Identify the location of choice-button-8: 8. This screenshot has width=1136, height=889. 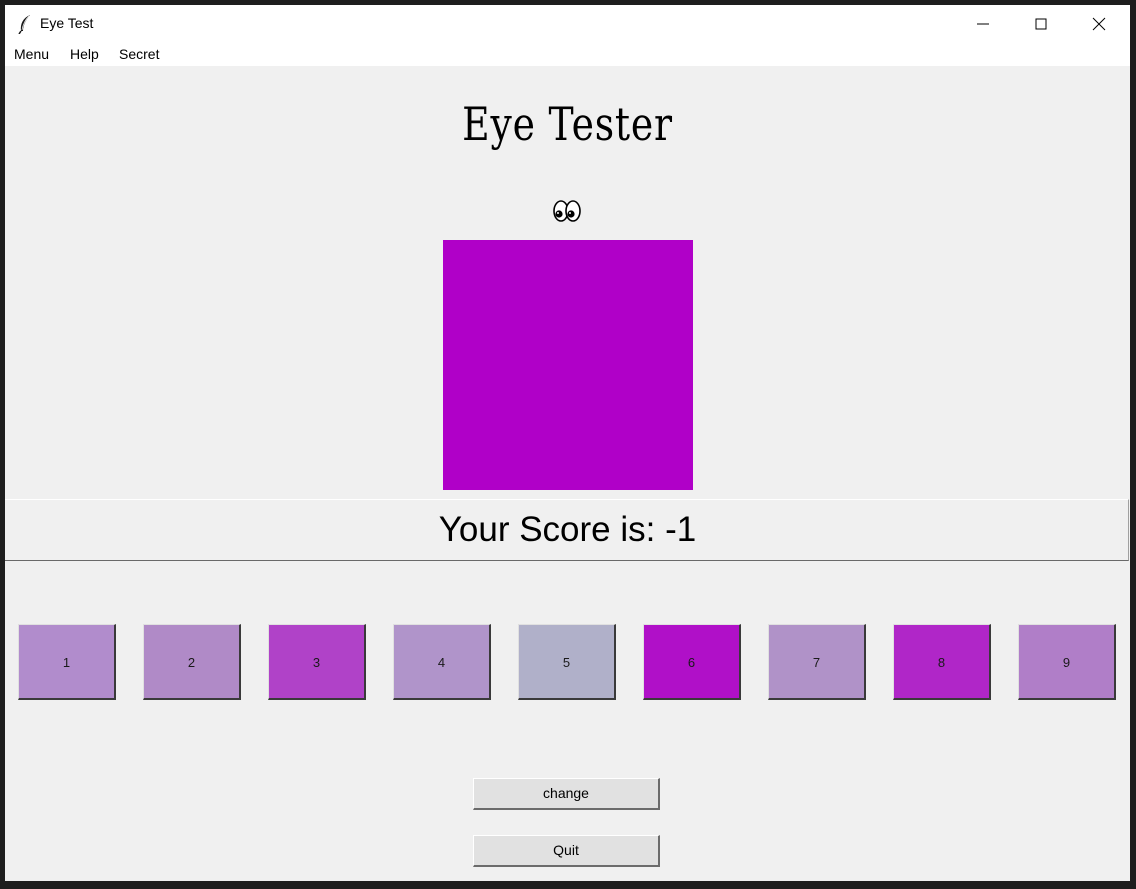
(942, 662).